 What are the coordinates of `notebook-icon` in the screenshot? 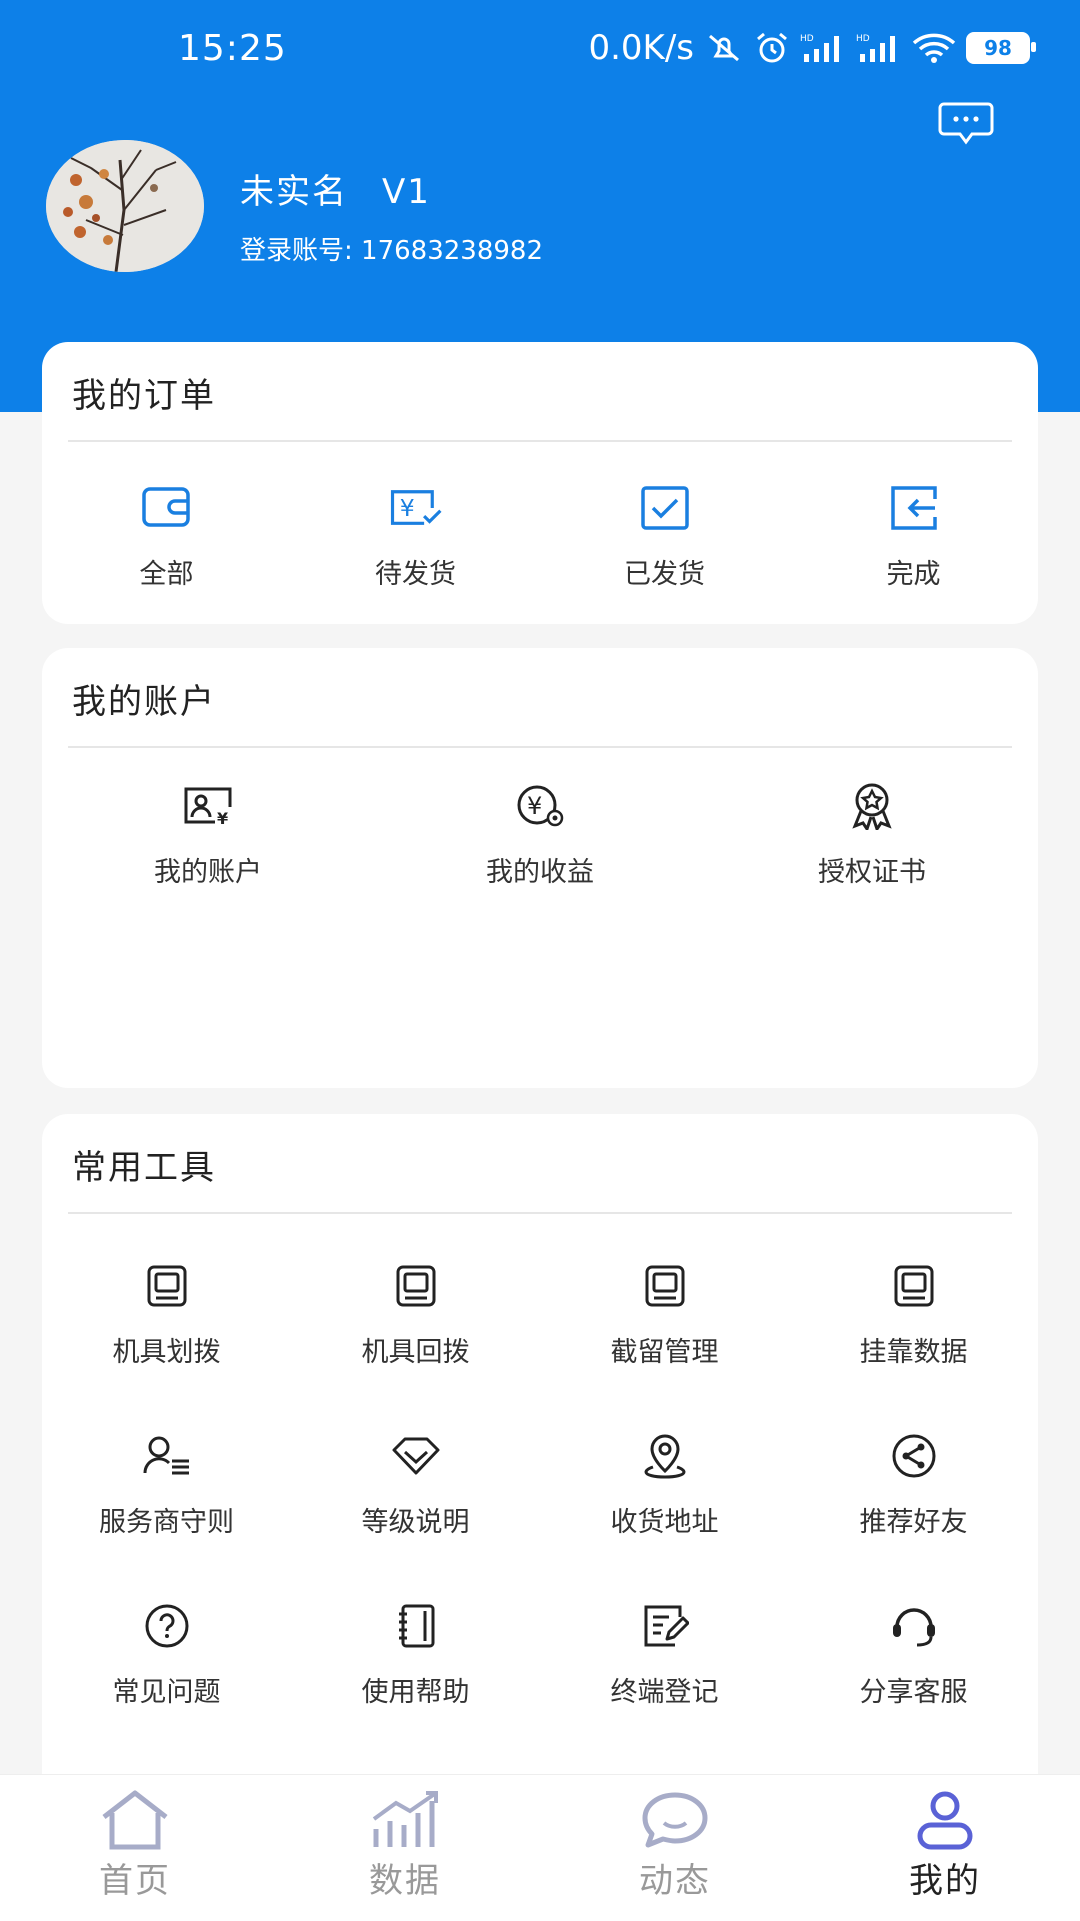 It's located at (416, 1626).